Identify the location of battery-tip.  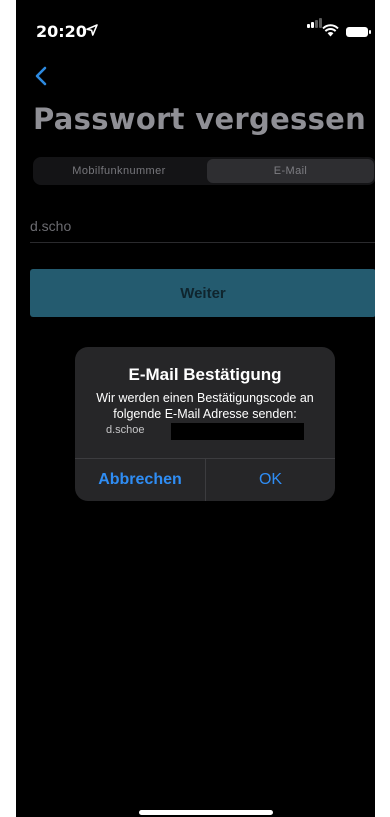
(370, 32).